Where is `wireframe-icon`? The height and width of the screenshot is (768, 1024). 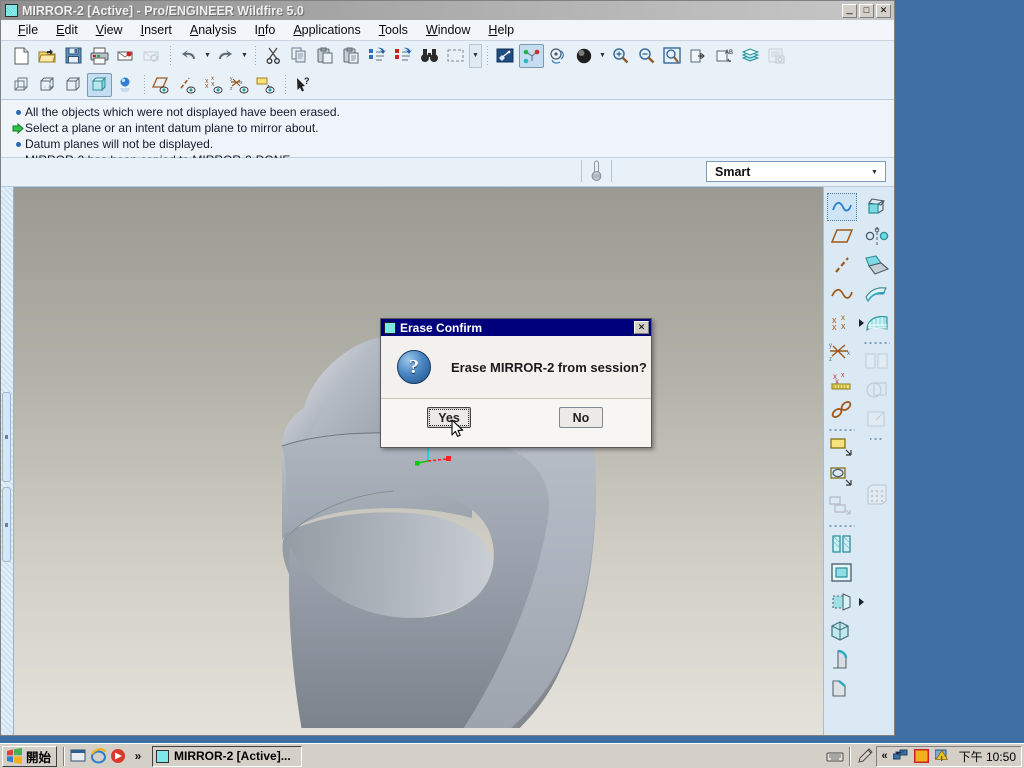
wireframe-icon is located at coordinates (21, 85).